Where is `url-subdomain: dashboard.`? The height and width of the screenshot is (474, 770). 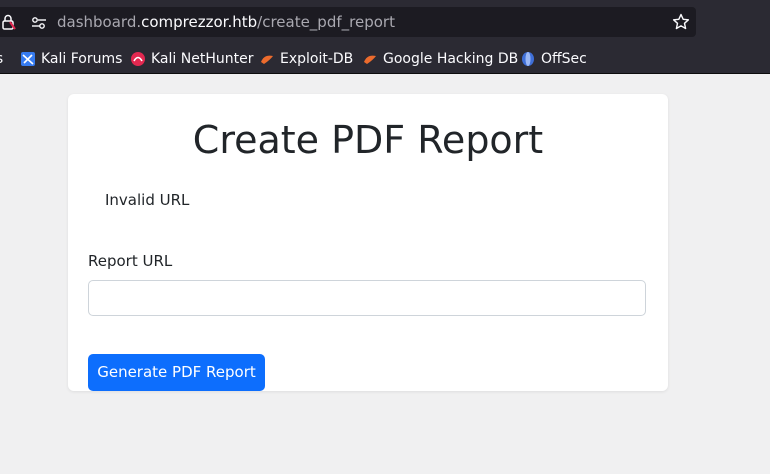
url-subdomain: dashboard. is located at coordinates (99, 22).